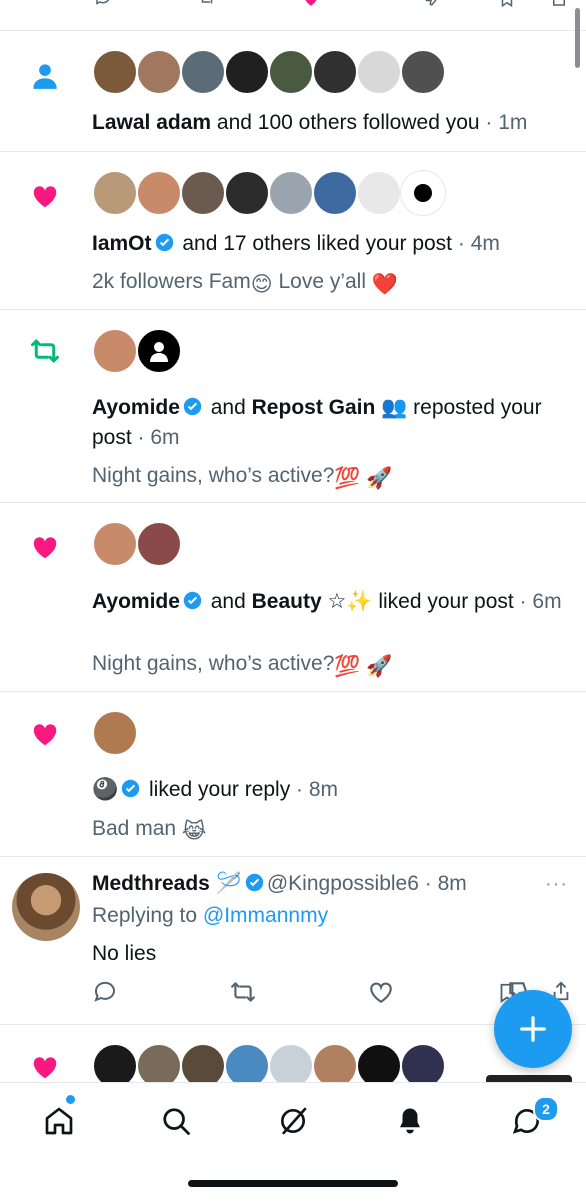  What do you see at coordinates (151, 122) in the screenshot?
I see `actor-name: Lawal adam` at bounding box center [151, 122].